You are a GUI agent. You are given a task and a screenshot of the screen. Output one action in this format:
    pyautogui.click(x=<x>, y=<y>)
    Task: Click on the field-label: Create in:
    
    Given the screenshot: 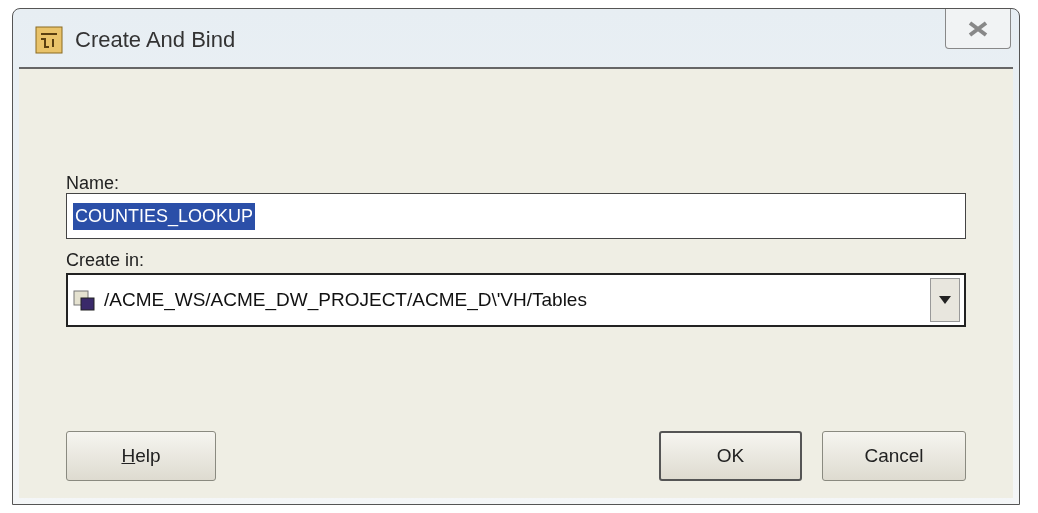 What is the action you would take?
    pyautogui.click(x=106, y=260)
    